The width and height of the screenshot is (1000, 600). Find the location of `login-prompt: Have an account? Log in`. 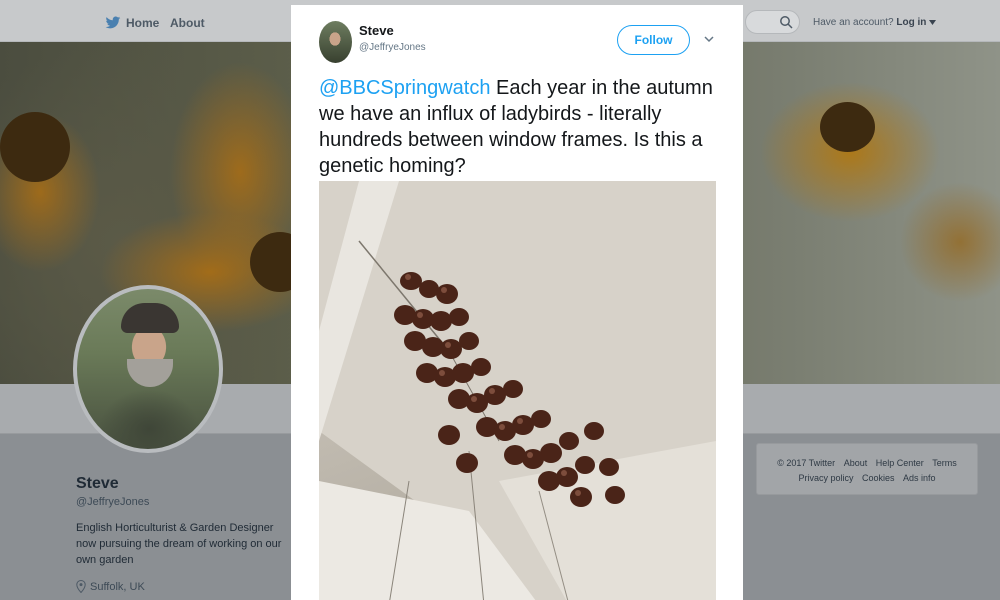

login-prompt: Have an account? Log in is located at coordinates (875, 22).